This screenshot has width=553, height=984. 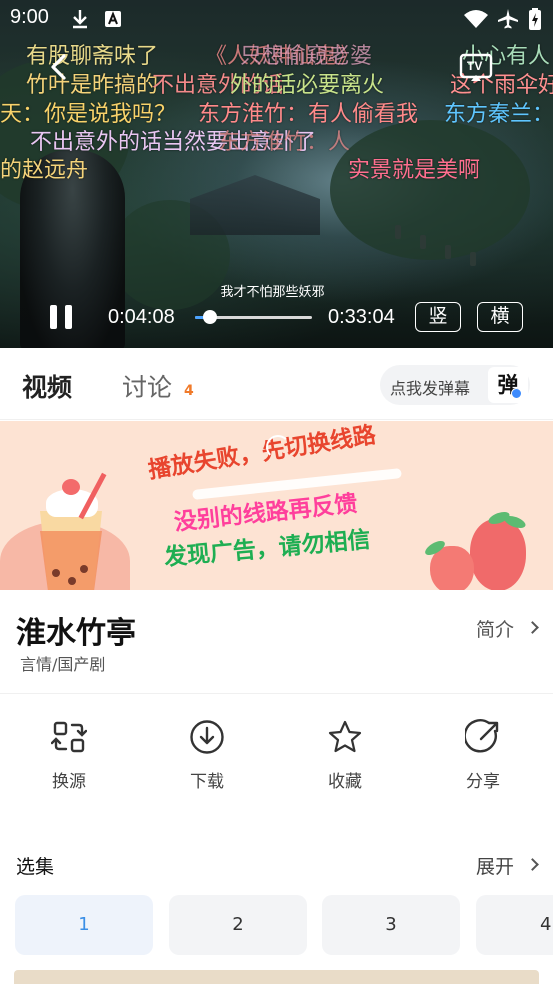 I want to click on chevron-left-icon, so click(x=58, y=67).